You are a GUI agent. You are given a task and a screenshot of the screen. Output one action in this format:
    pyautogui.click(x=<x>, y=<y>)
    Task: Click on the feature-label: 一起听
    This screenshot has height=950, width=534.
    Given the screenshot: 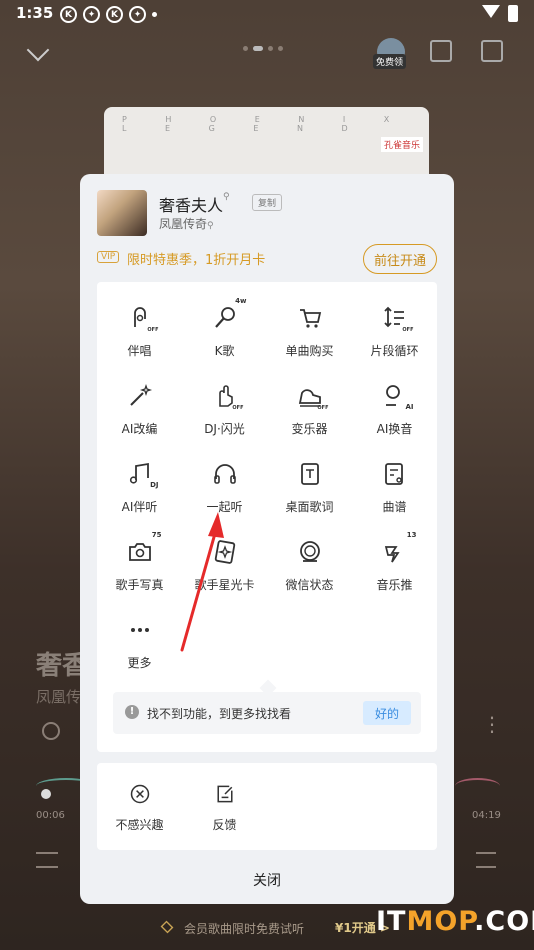 What is the action you would take?
    pyautogui.click(x=224, y=507)
    